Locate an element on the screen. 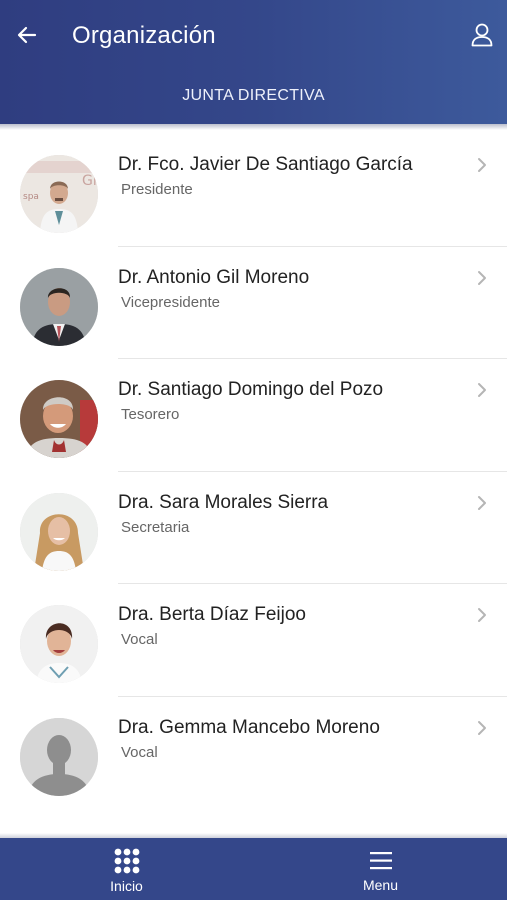 The width and height of the screenshot is (507, 900). svg-text: Gn is located at coordinates (90, 181).